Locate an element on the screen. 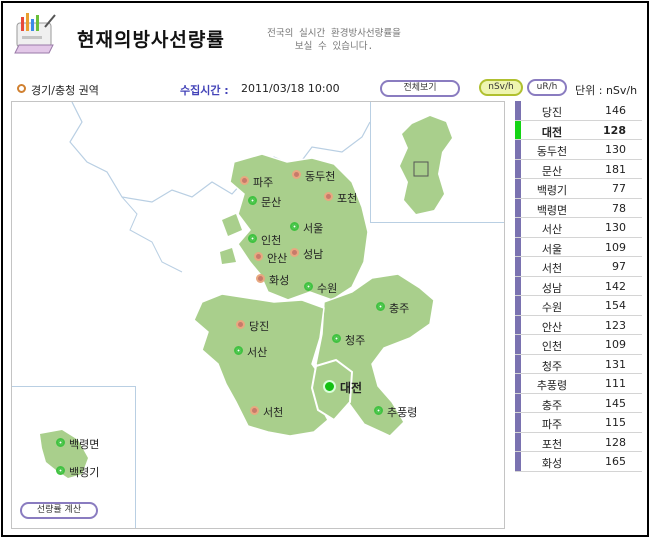 The height and width of the screenshot is (538, 650). station-row: 화성 165 is located at coordinates (578, 462).